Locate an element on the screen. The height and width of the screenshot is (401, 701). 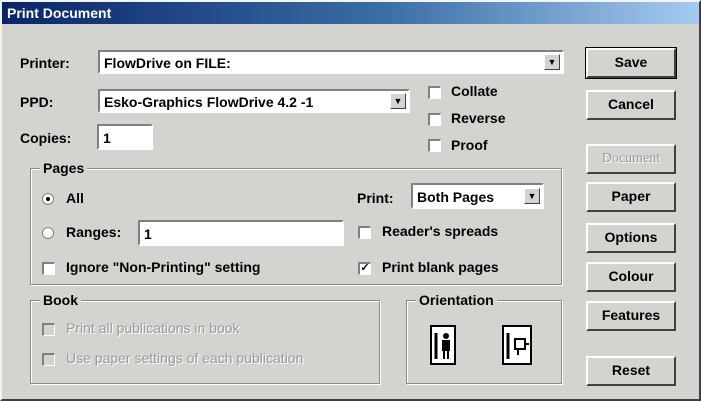
copies-input: 1 is located at coordinates (125, 137).